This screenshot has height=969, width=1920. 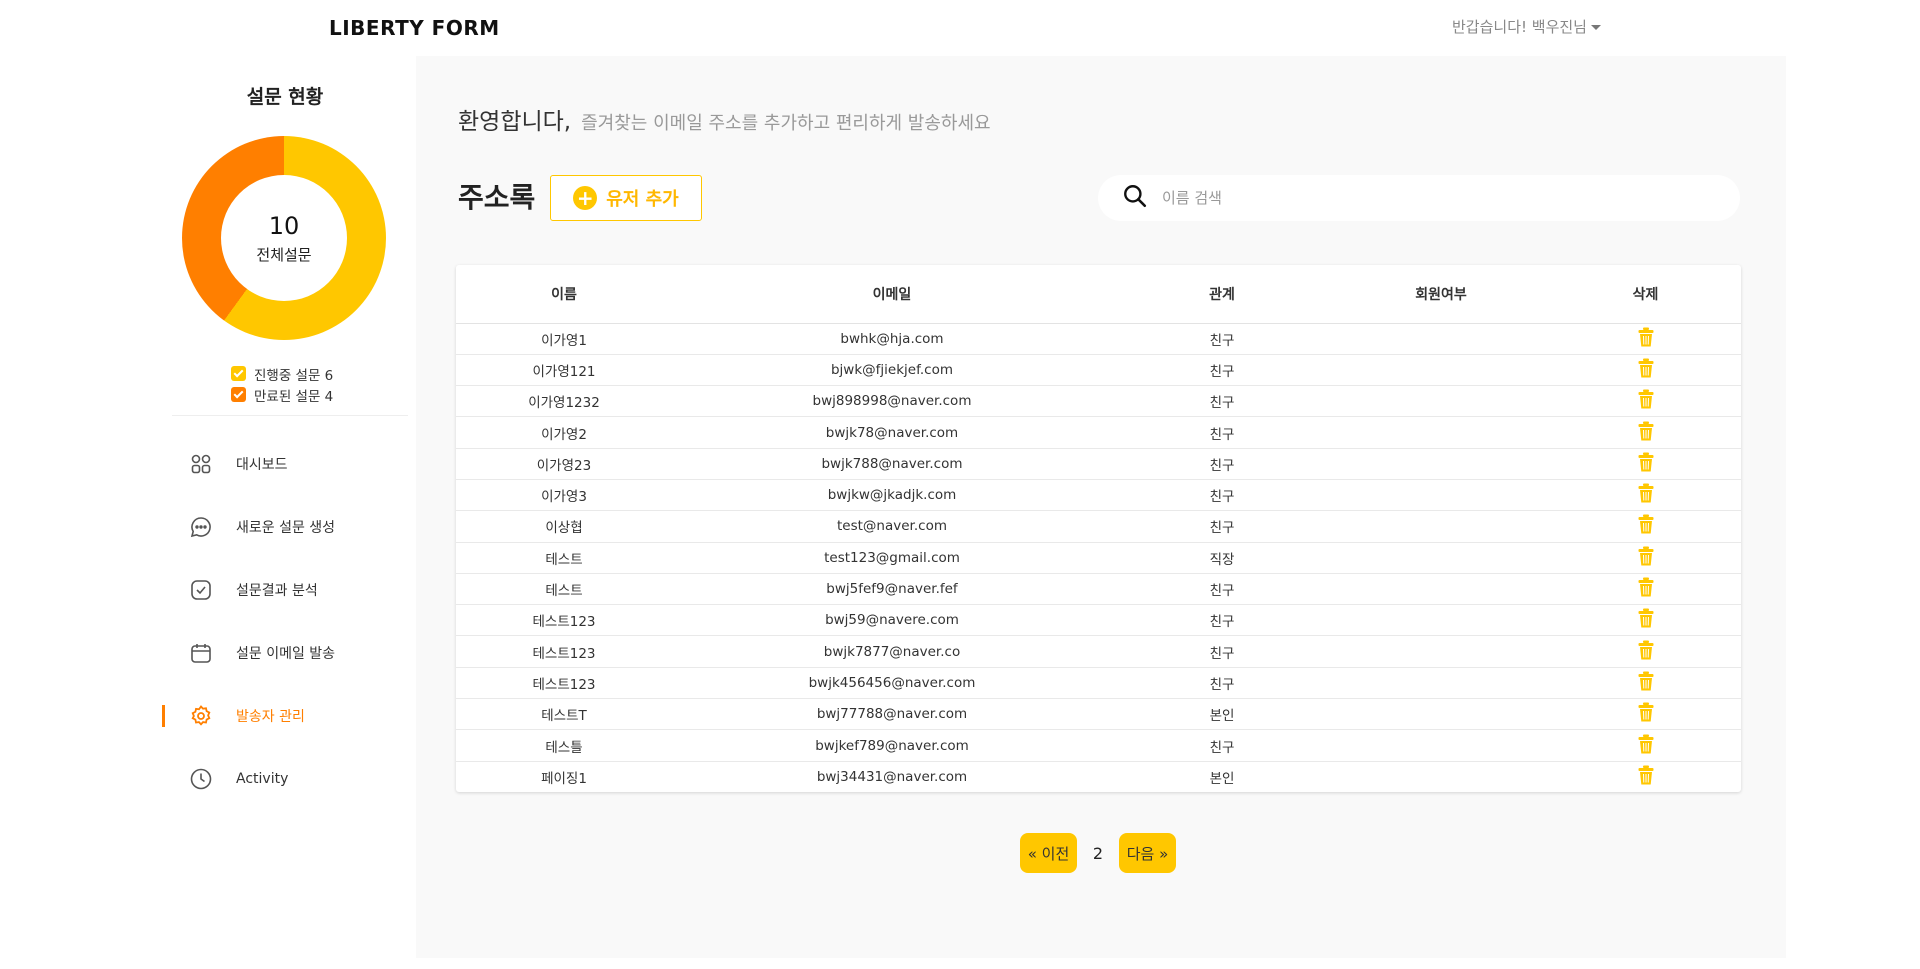 I want to click on user-greeting: 반갑습니다! 백우진님, so click(x=1519, y=27).